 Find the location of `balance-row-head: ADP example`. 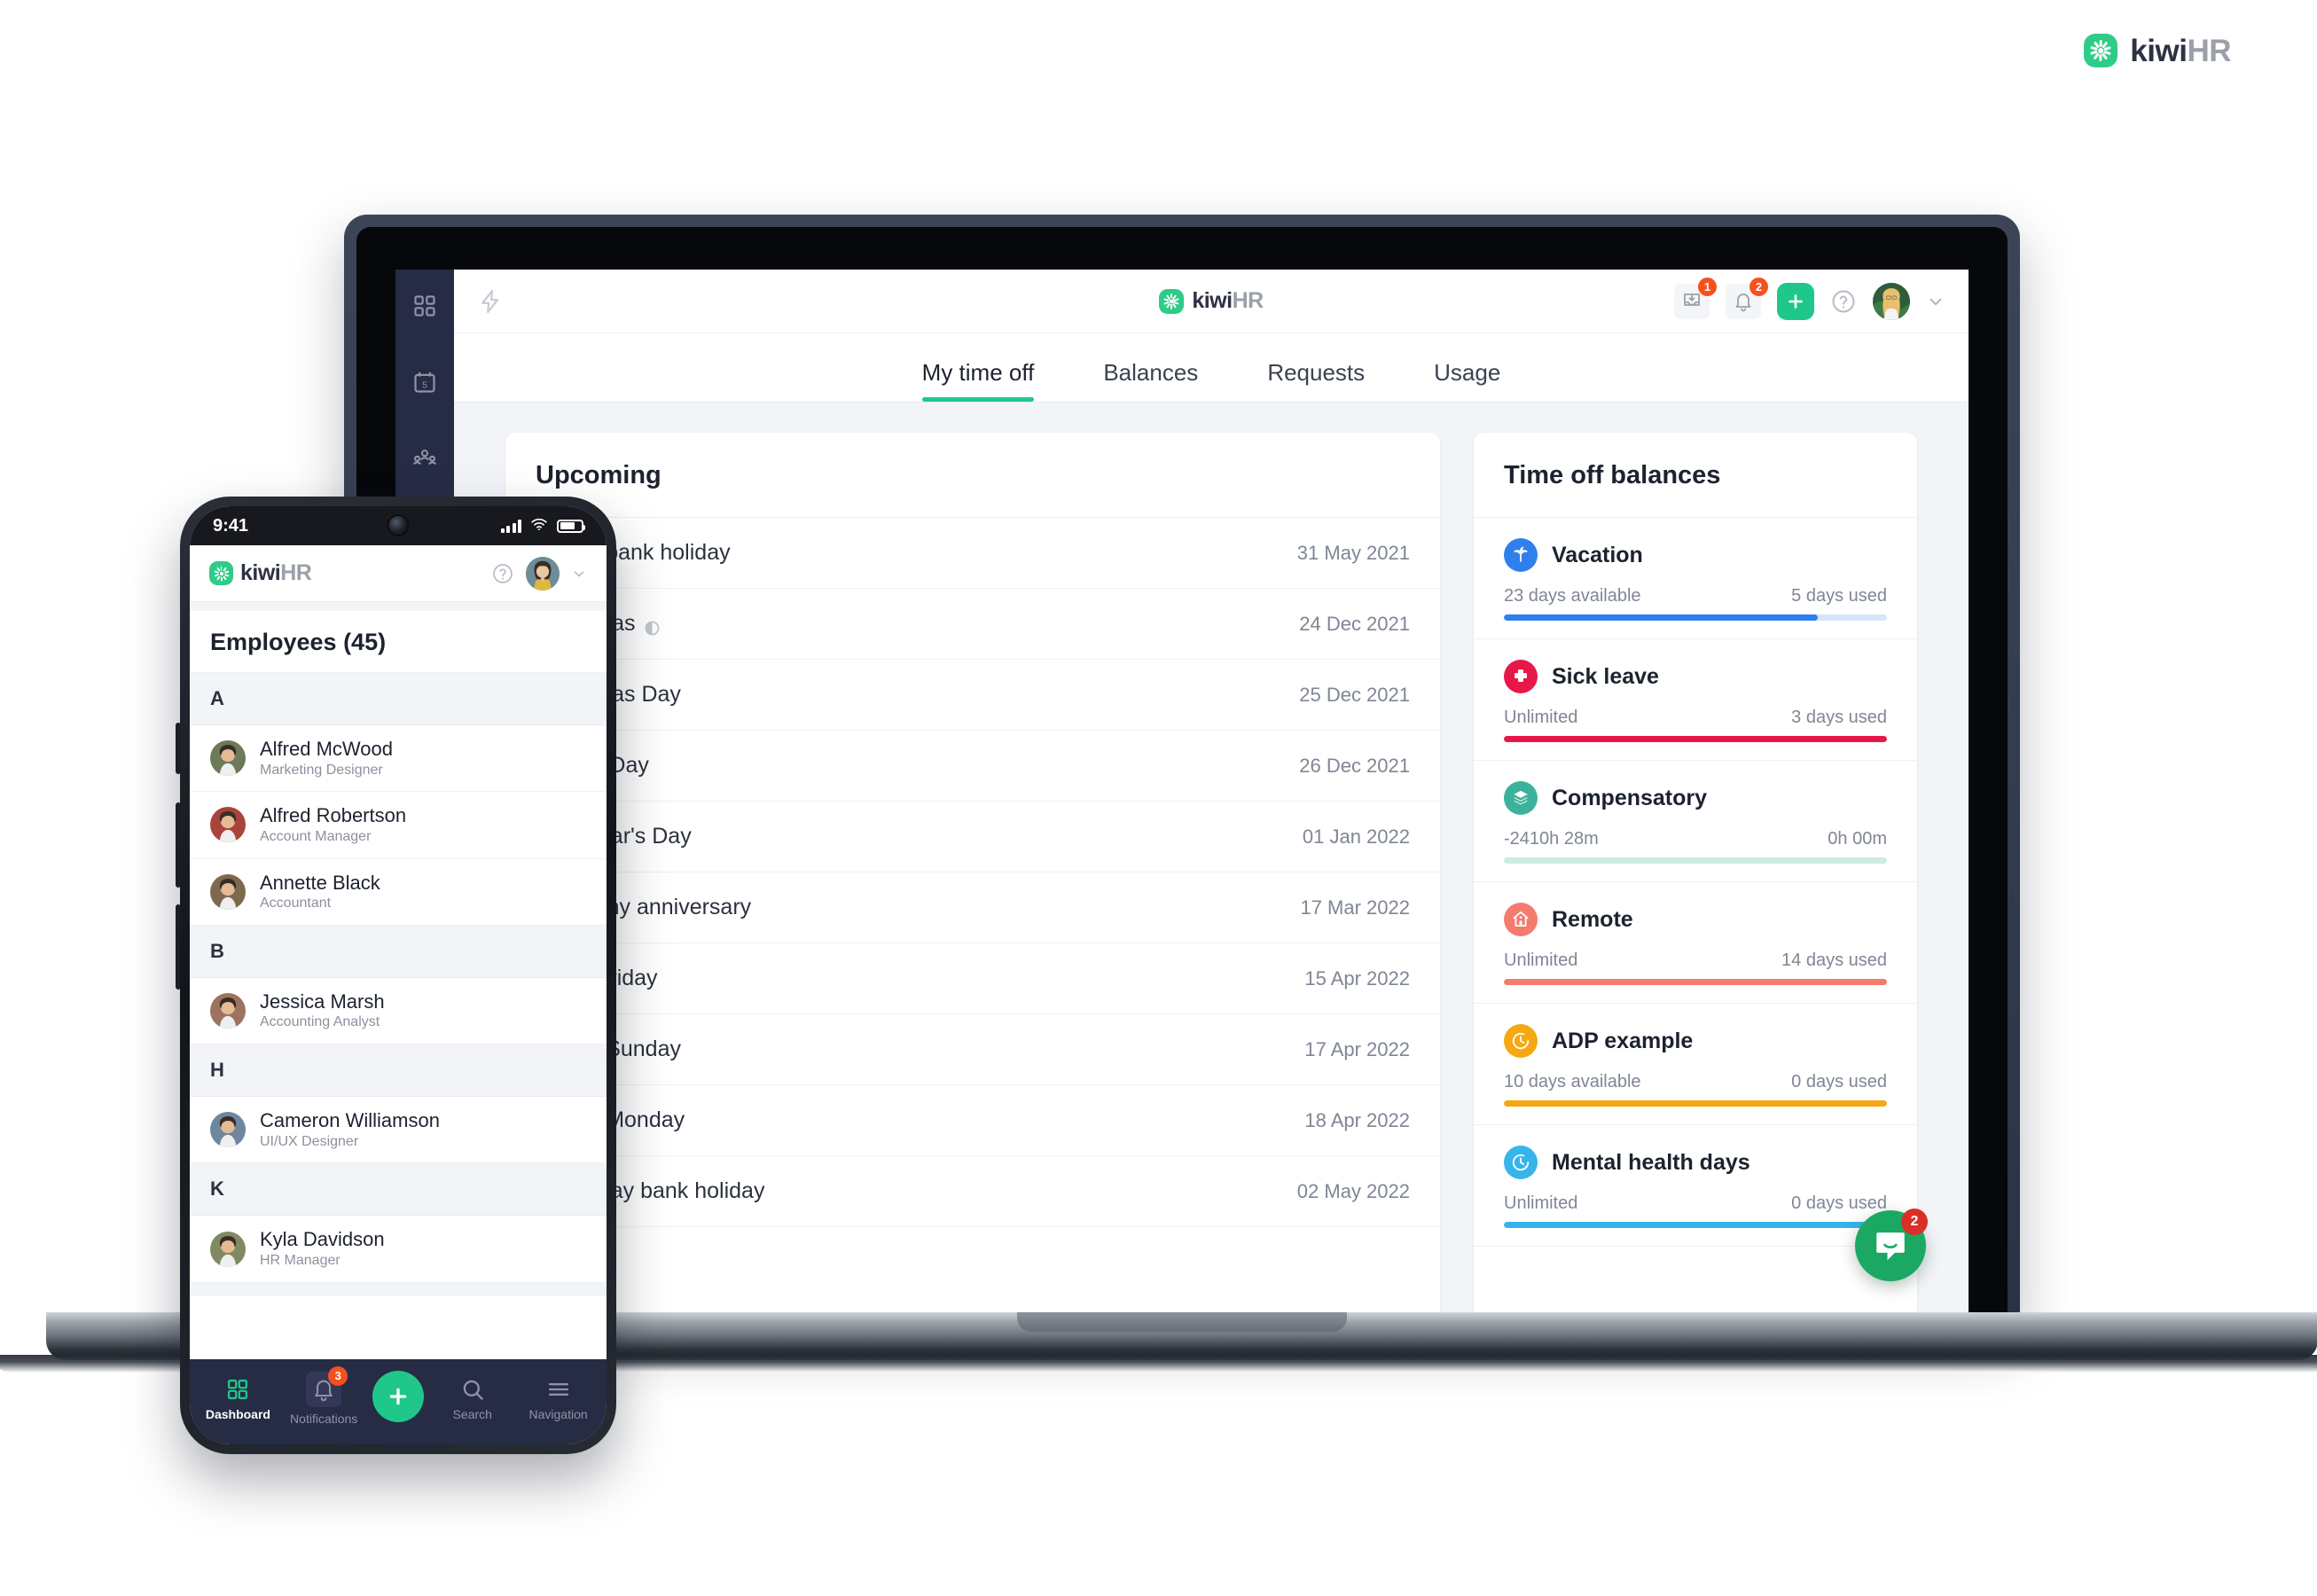

balance-row-head: ADP example is located at coordinates (1695, 1041).